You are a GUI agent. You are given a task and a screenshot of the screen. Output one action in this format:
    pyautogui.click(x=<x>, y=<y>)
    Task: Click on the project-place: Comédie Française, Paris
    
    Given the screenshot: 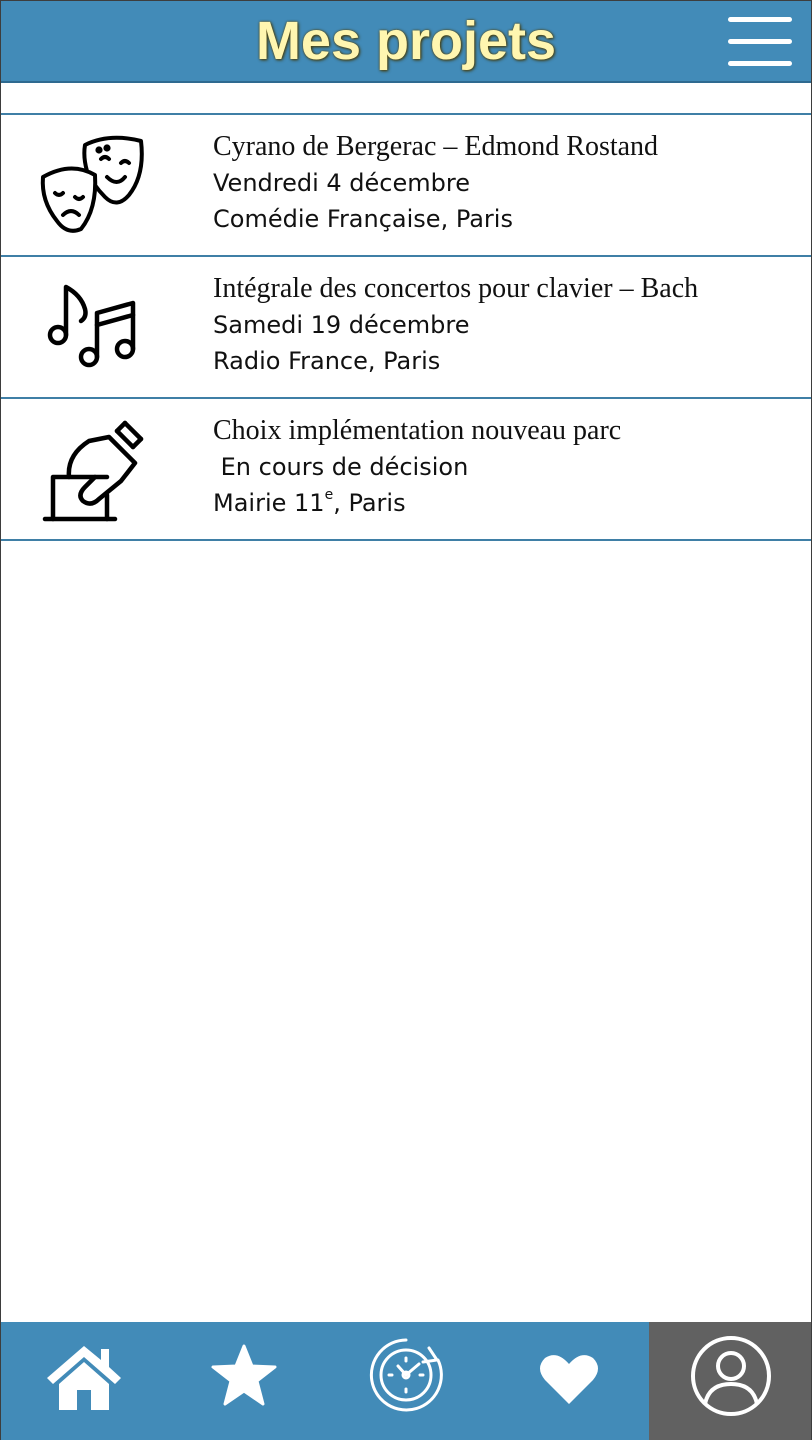 What is the action you would take?
    pyautogui.click(x=363, y=219)
    